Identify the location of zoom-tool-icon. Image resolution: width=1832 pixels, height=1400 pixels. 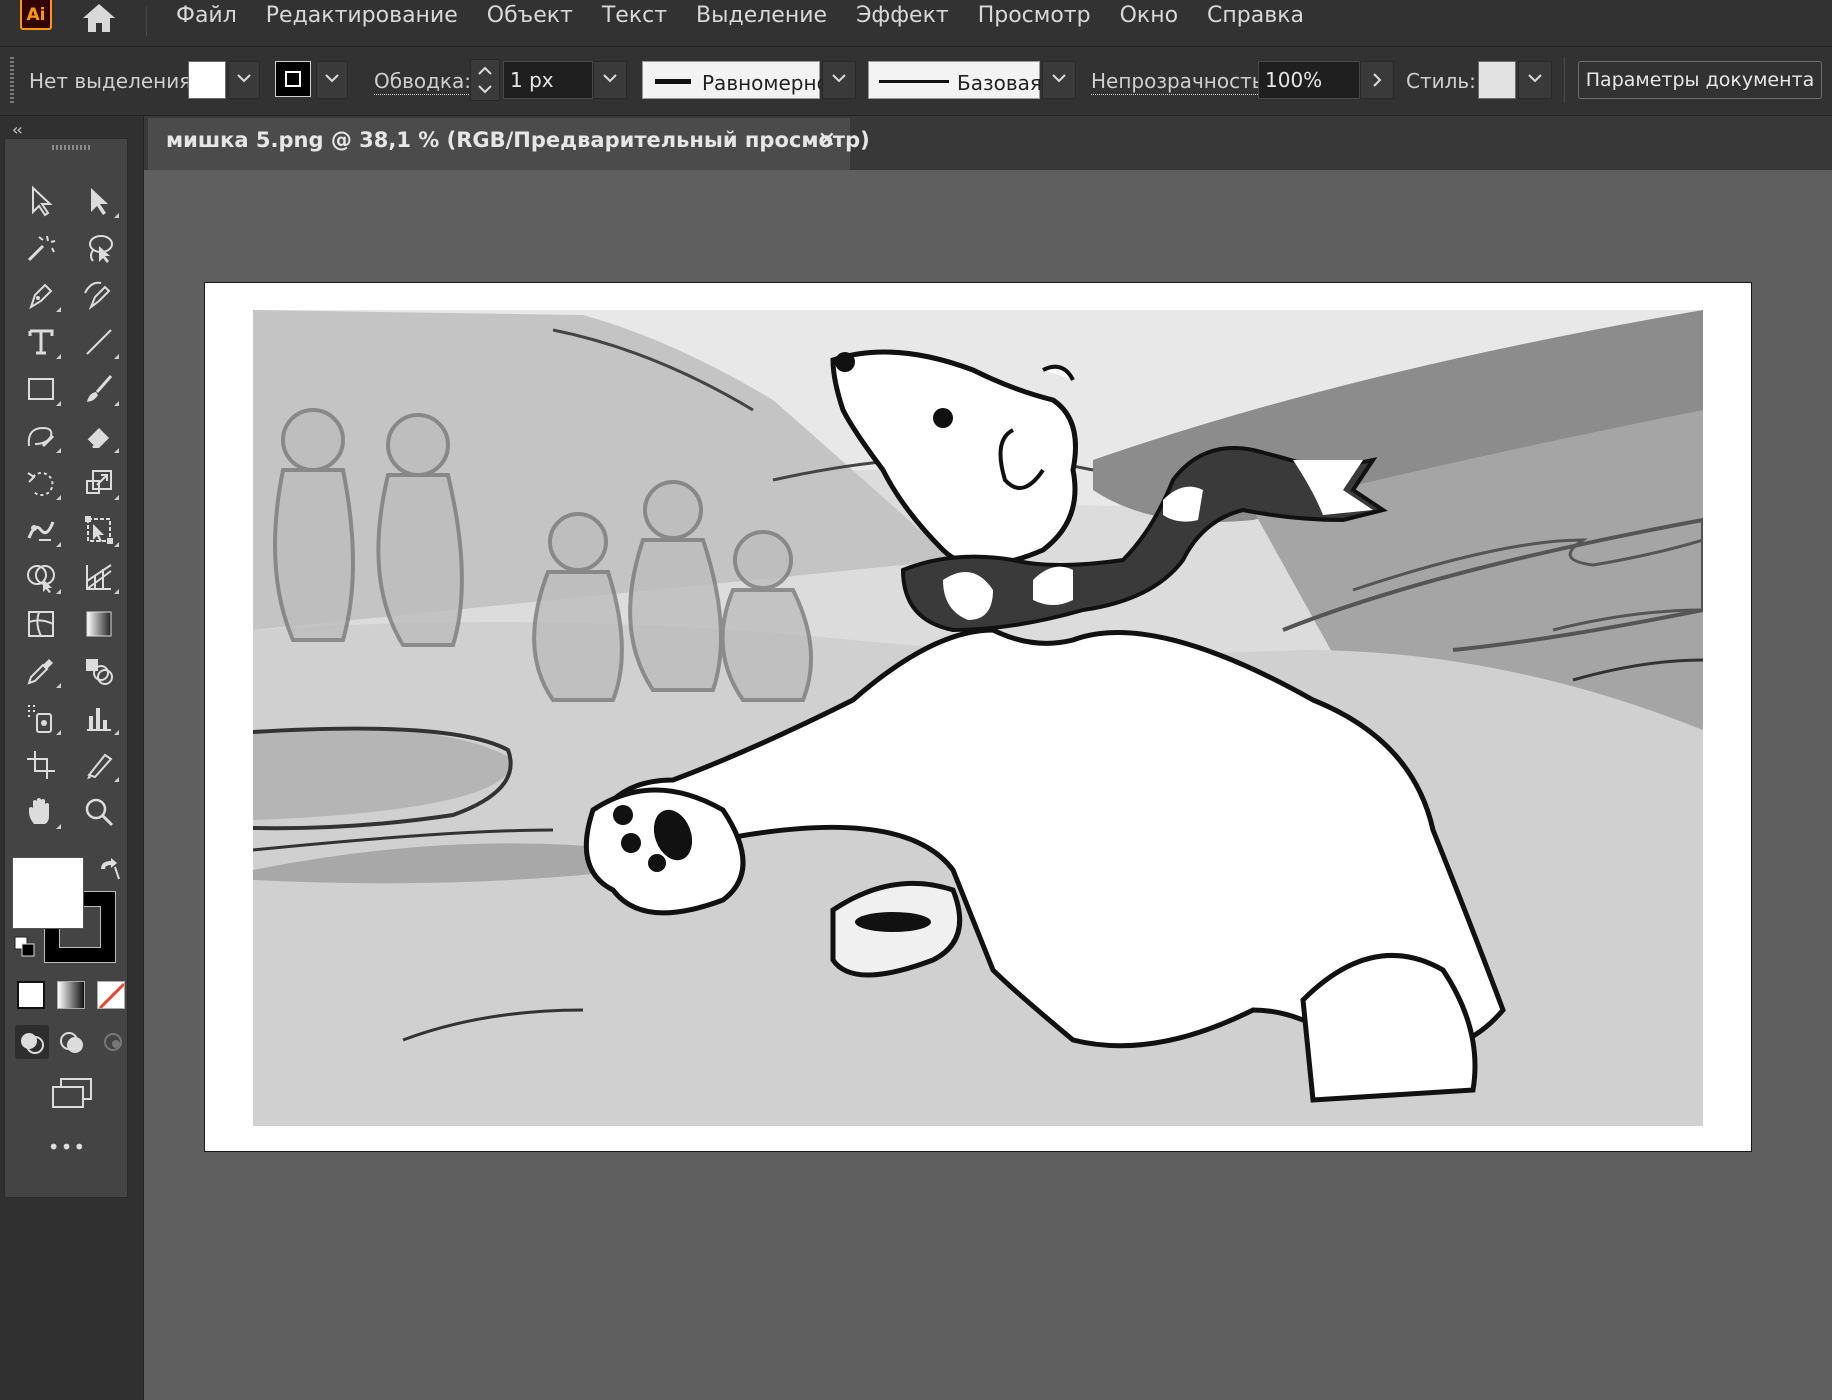
(99, 812).